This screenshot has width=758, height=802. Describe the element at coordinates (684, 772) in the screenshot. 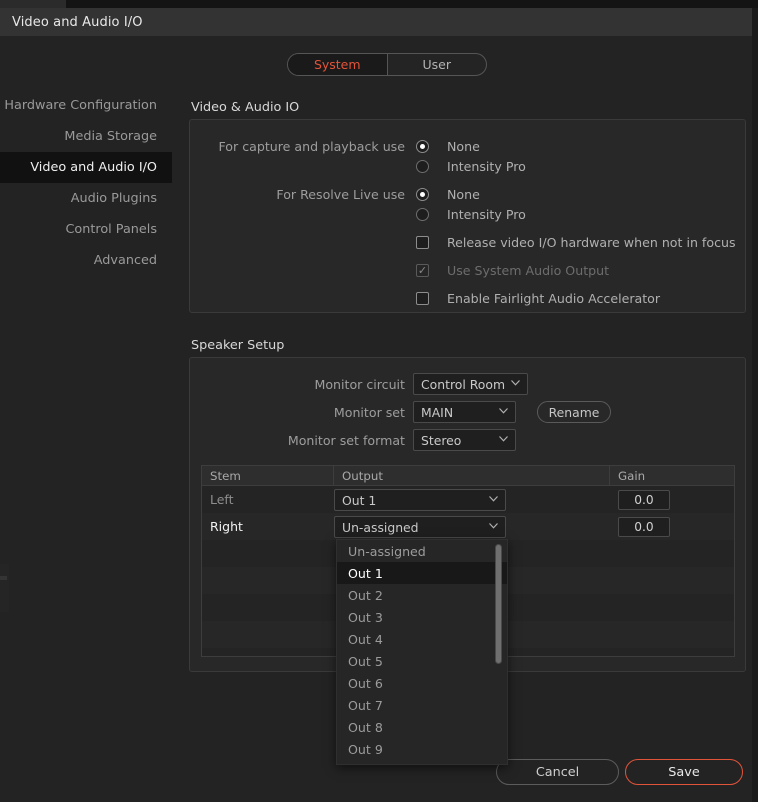

I see `save-button: Save` at that location.